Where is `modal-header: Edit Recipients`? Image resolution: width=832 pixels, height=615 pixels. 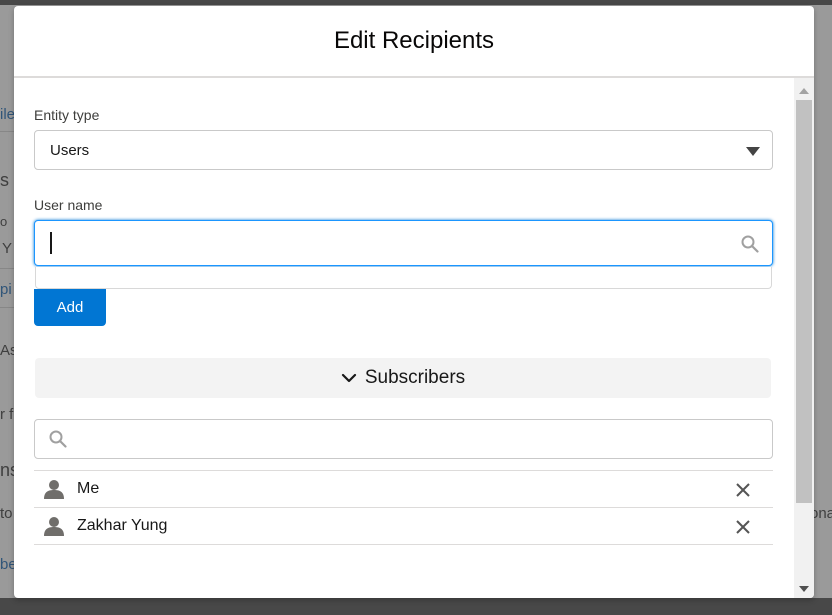 modal-header: Edit Recipients is located at coordinates (414, 42).